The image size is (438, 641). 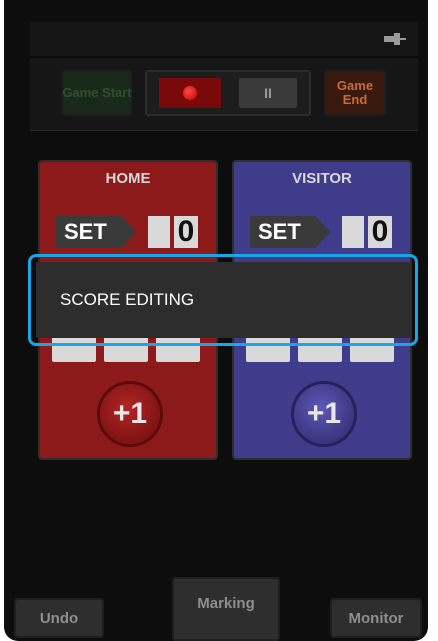 What do you see at coordinates (224, 39) in the screenshot?
I see `status-bar` at bounding box center [224, 39].